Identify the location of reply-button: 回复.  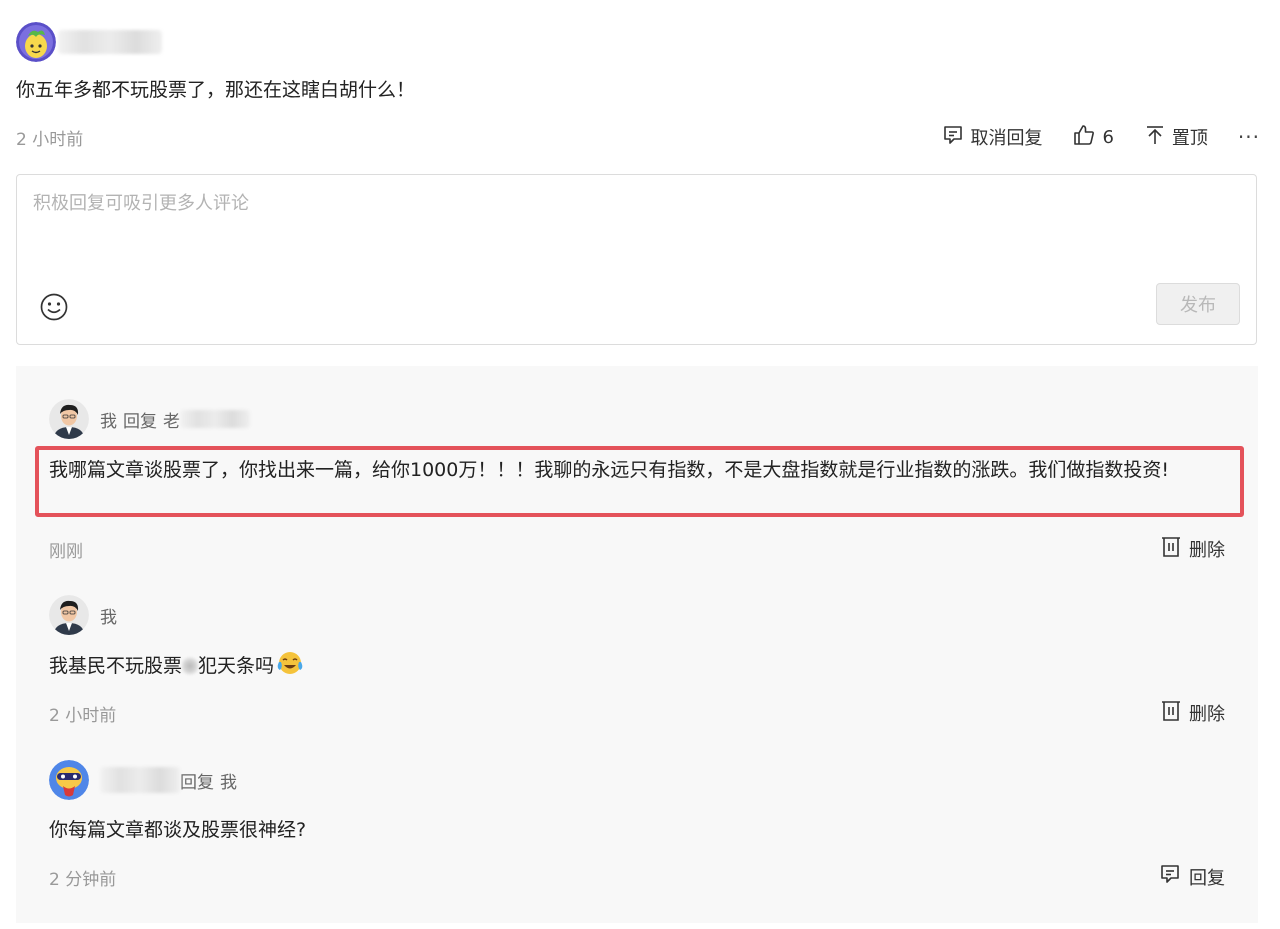
(1192, 876).